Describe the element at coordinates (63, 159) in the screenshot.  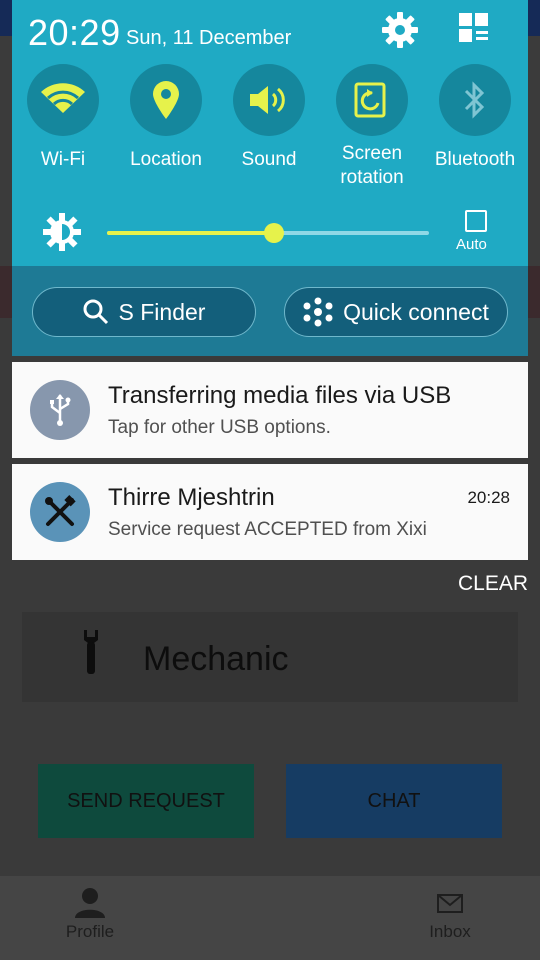
I see `toggle-wifi-label: Wi-Fi` at that location.